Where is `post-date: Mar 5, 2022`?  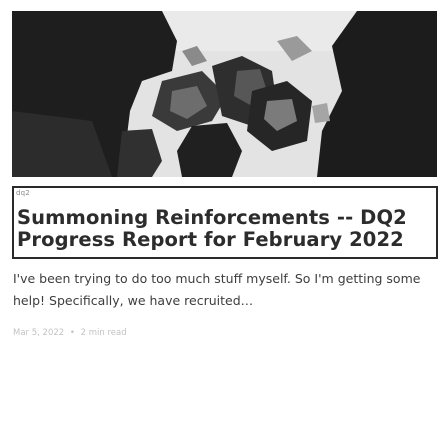
post-date: Mar 5, 2022 is located at coordinates (39, 333).